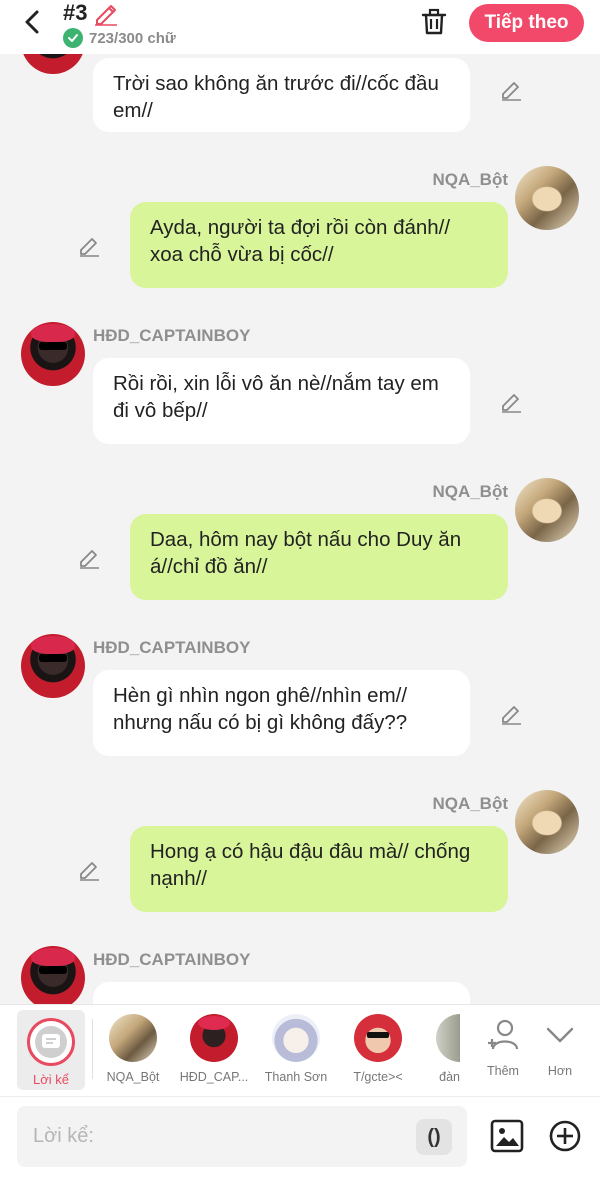 This screenshot has width=600, height=1182. What do you see at coordinates (560, 1047) in the screenshot?
I see `more-button: Hơn` at bounding box center [560, 1047].